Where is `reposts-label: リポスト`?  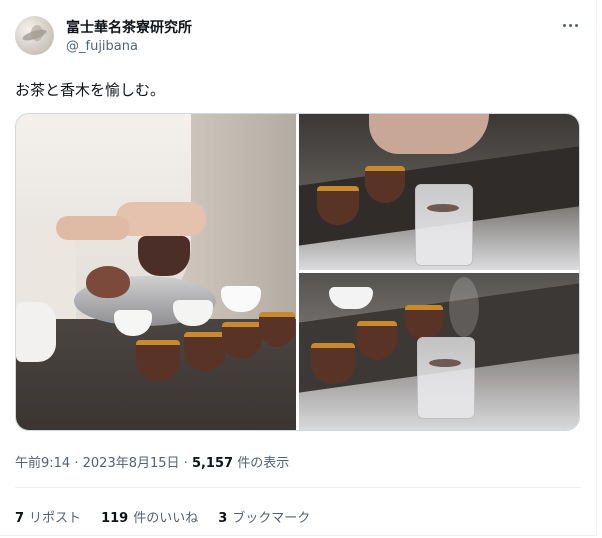
reposts-label: リポスト is located at coordinates (55, 518).